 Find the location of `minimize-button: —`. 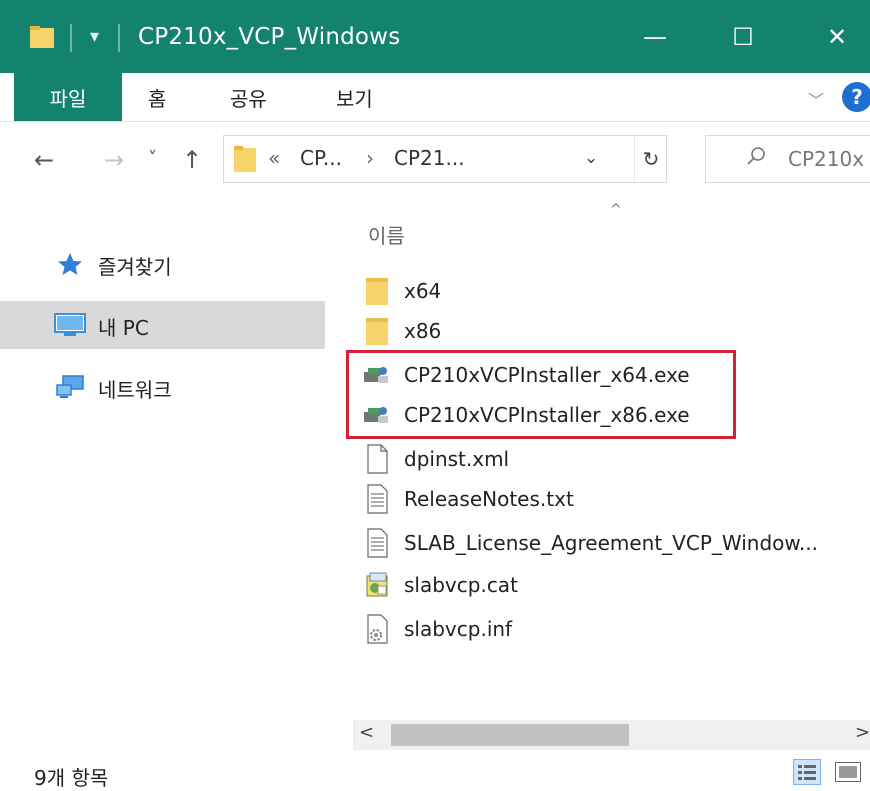

minimize-button: — is located at coordinates (655, 37).